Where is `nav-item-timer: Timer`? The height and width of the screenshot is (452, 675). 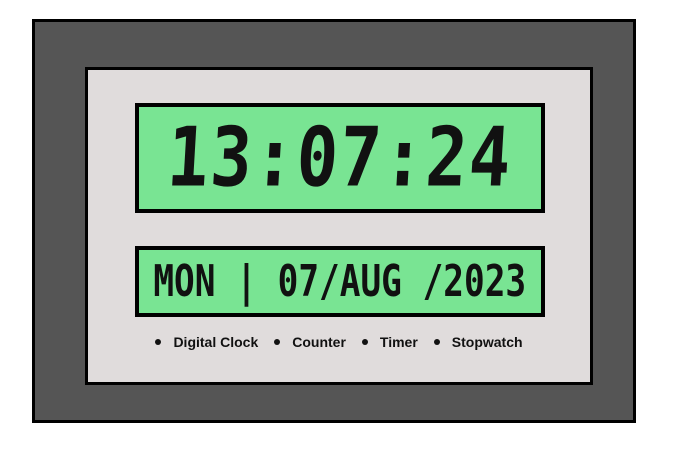
nav-item-timer: Timer is located at coordinates (389, 342).